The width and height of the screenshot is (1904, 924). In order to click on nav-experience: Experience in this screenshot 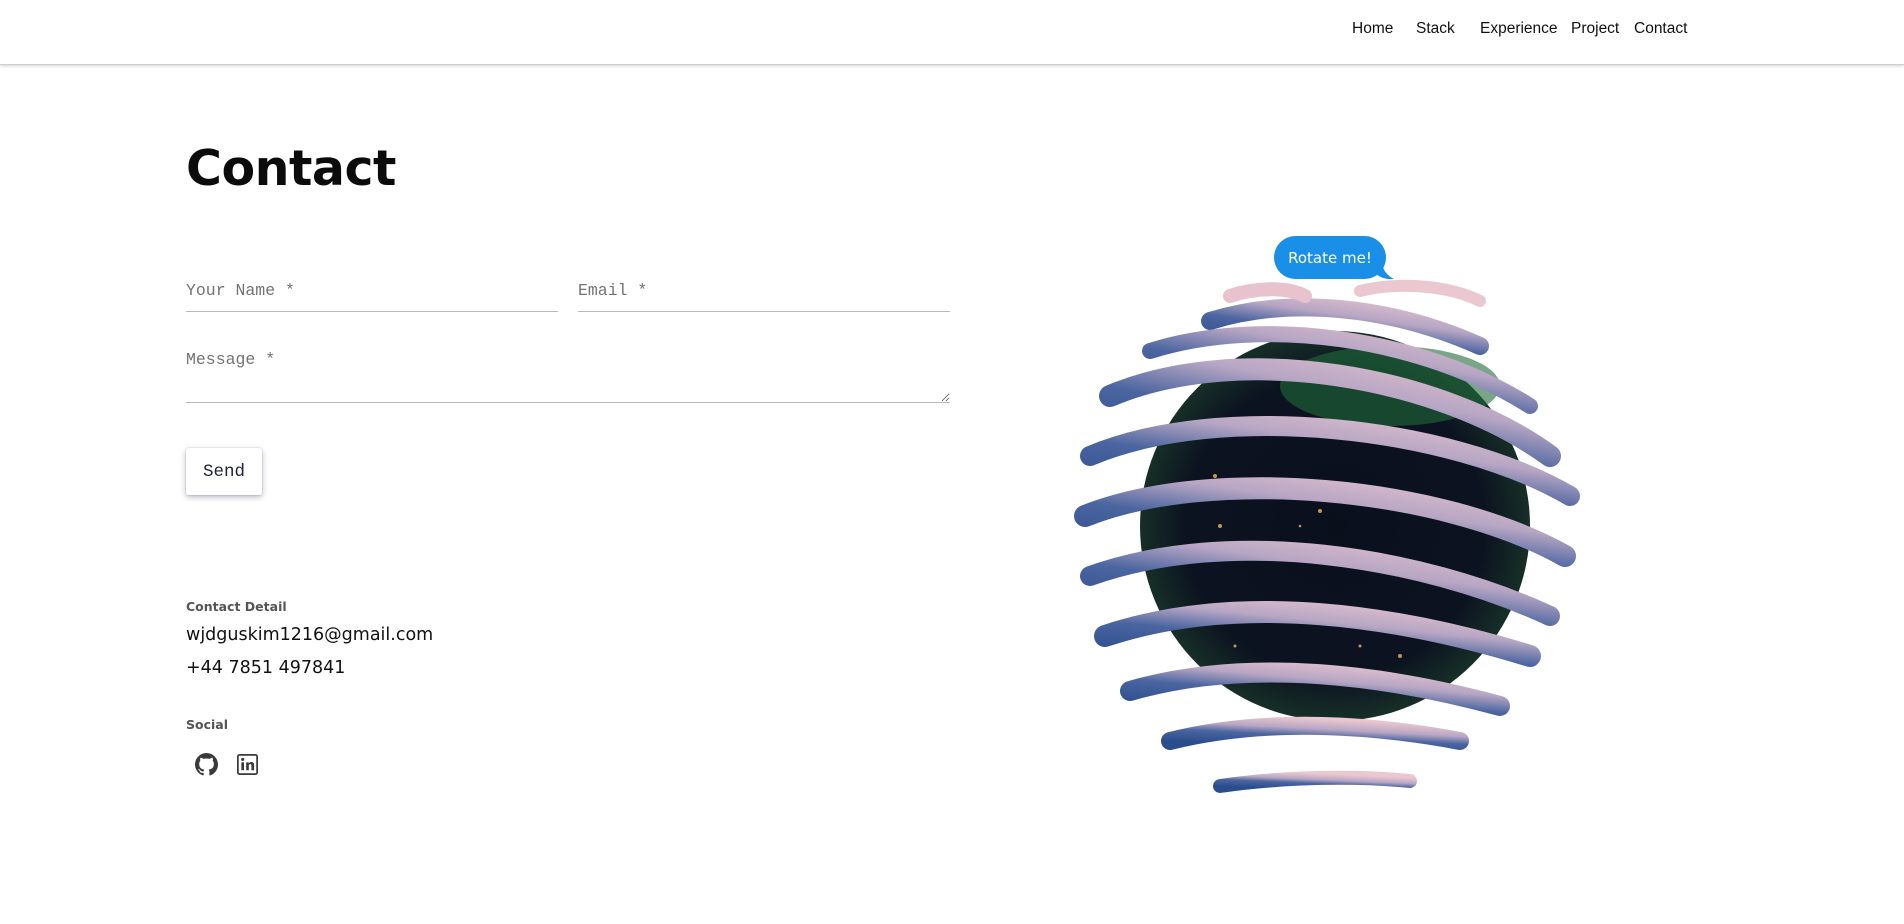, I will do `click(1519, 29)`.